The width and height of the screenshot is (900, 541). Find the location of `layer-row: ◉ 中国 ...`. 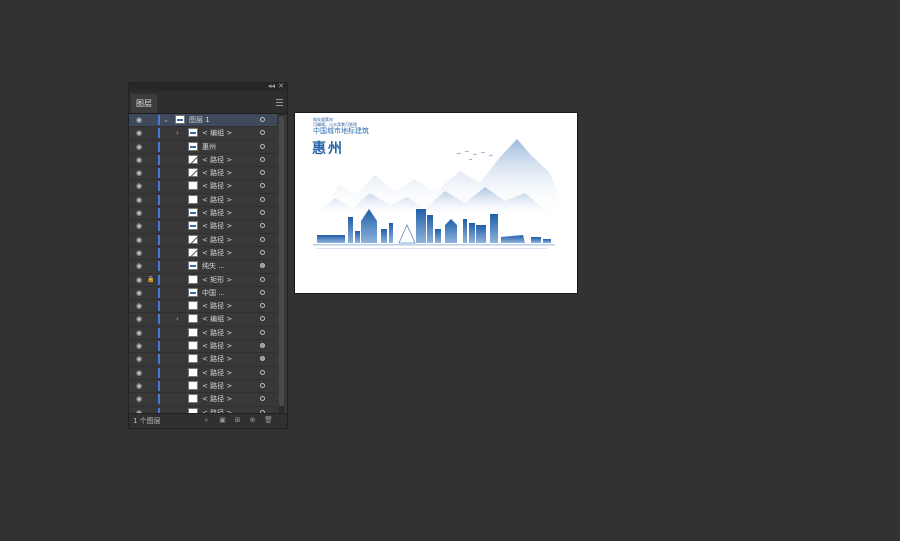

layer-row: ◉ 中国 ... is located at coordinates (203, 294).